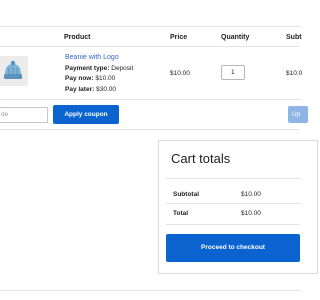 This screenshot has height=300, width=320. I want to click on pay-now-line: Pay now: $10.00, so click(90, 78).